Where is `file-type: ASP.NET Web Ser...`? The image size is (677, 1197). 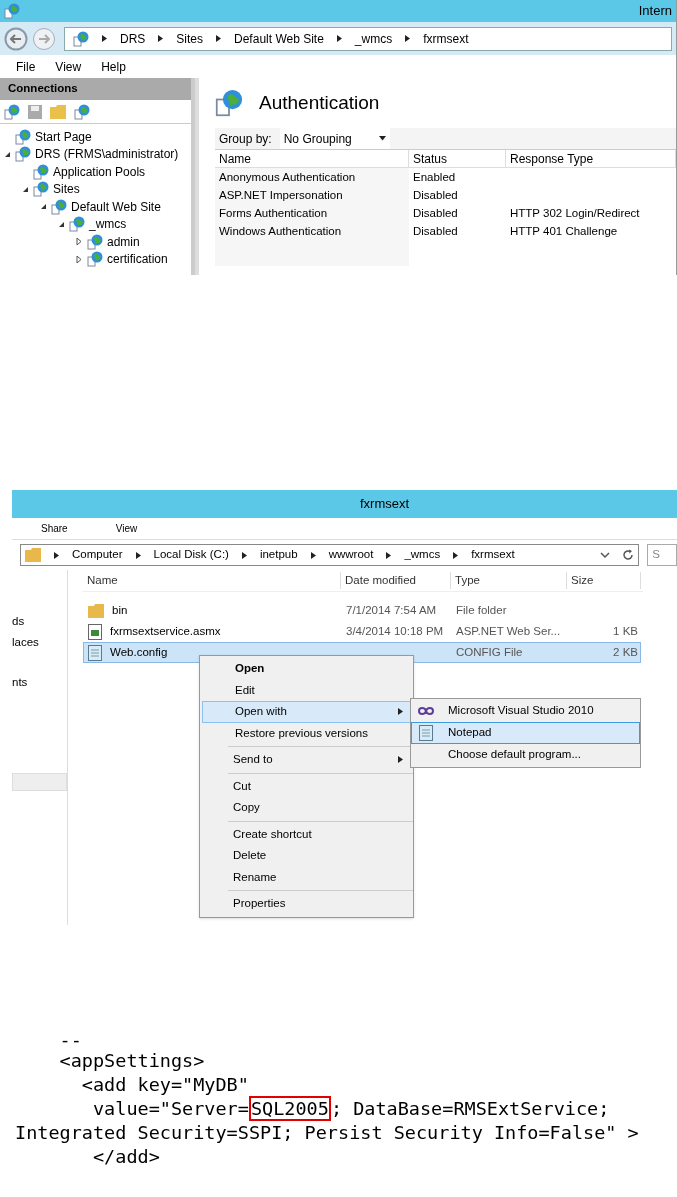 file-type: ASP.NET Web Ser... is located at coordinates (508, 631).